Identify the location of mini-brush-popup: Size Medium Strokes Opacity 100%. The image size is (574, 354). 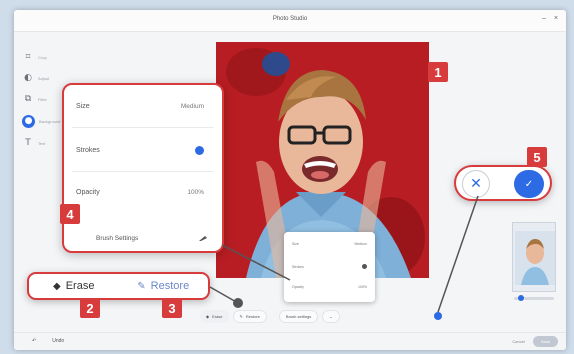
(329, 267).